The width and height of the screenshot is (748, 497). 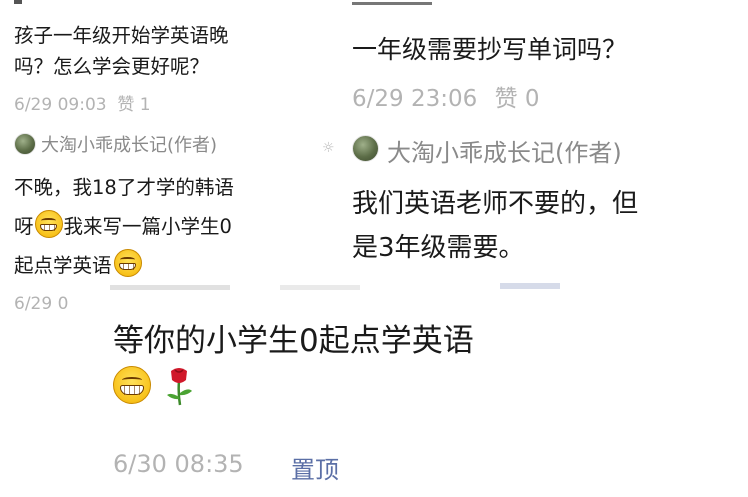 What do you see at coordinates (315, 467) in the screenshot?
I see `pin-button: 置顶` at bounding box center [315, 467].